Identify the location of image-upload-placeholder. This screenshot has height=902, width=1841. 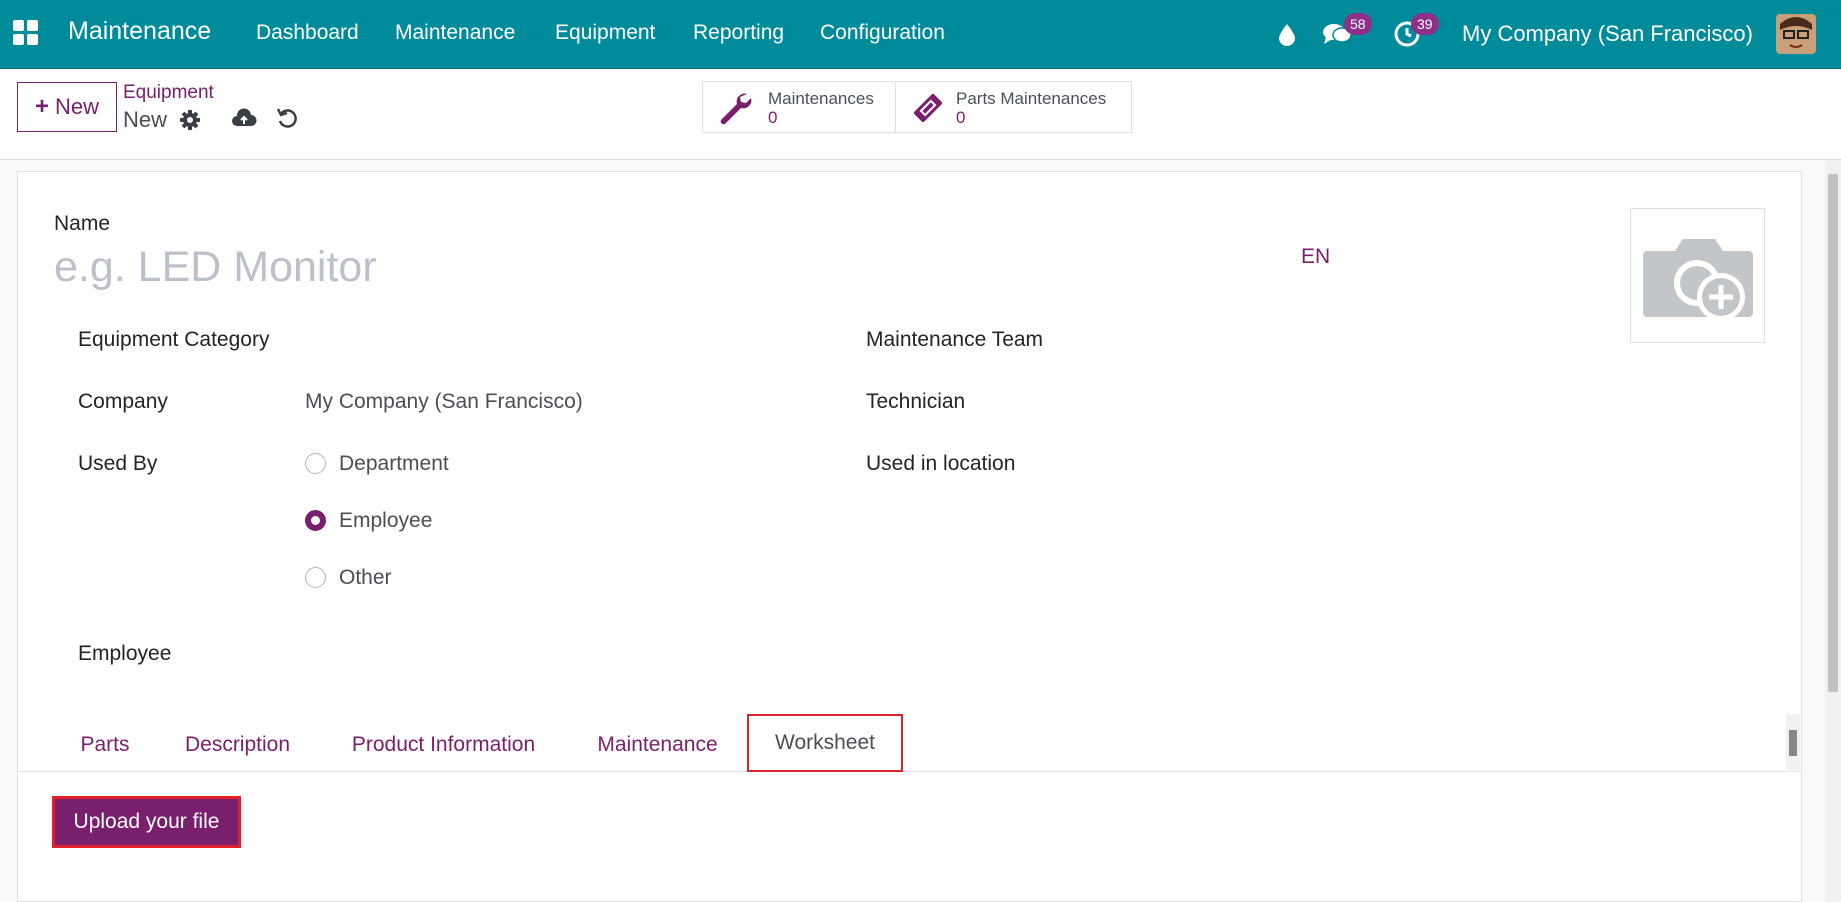
(1697, 275).